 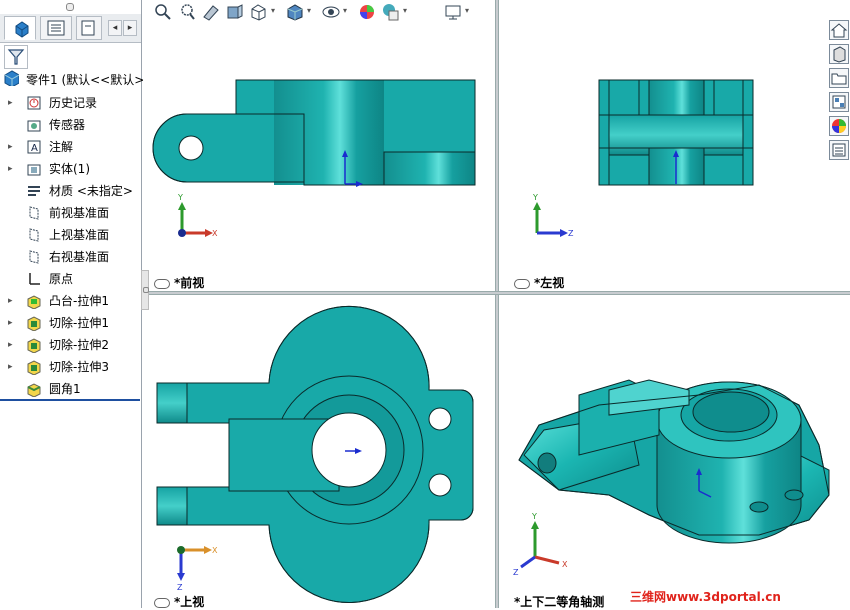 What do you see at coordinates (215, 550) in the screenshot?
I see `top-axis-x-label: X` at bounding box center [215, 550].